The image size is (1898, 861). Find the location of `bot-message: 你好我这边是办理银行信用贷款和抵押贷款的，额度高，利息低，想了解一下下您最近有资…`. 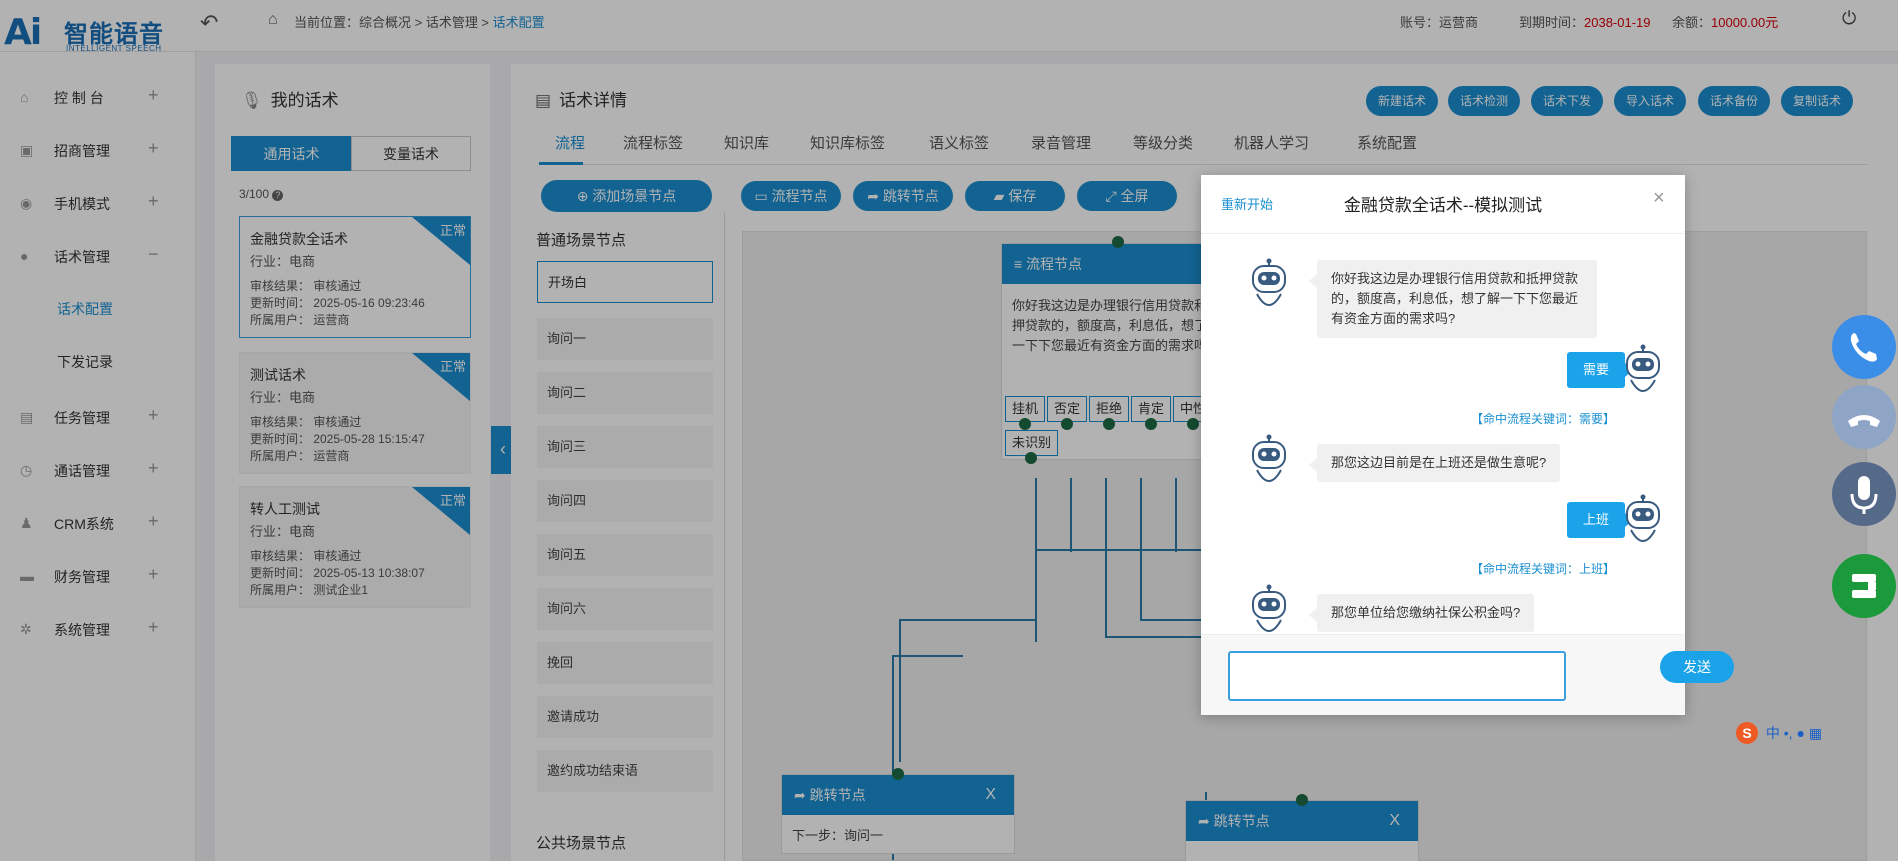

bot-message: 你好我这边是办理银行信用贷款和抵押贷款的，额度高，利息低，想了解一下下您最近有资… is located at coordinates (1453, 299).